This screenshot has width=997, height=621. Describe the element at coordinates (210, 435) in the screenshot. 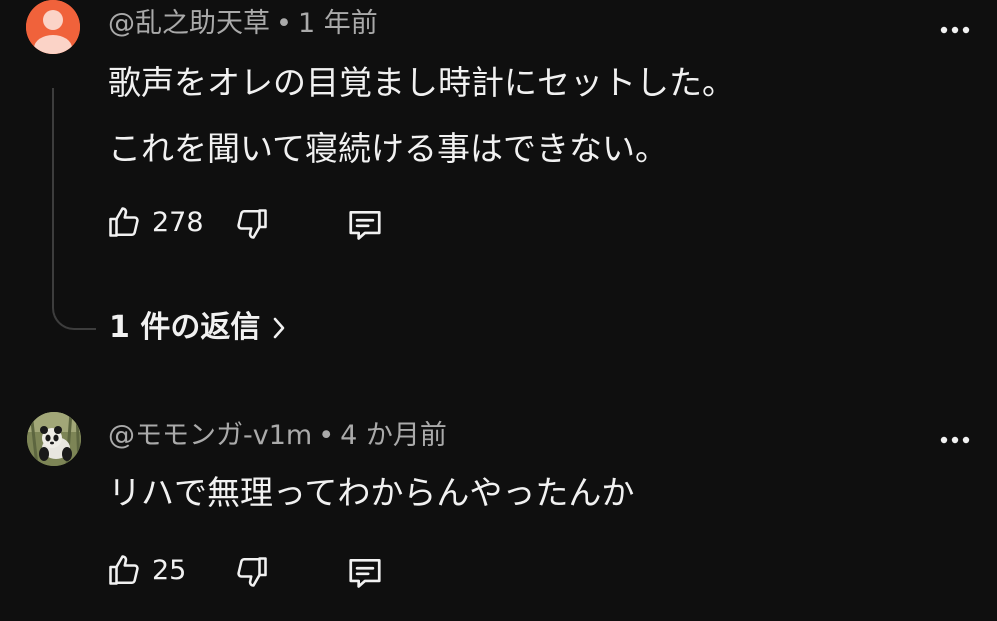

I see `comment-author: @モモンガ-v1m` at that location.